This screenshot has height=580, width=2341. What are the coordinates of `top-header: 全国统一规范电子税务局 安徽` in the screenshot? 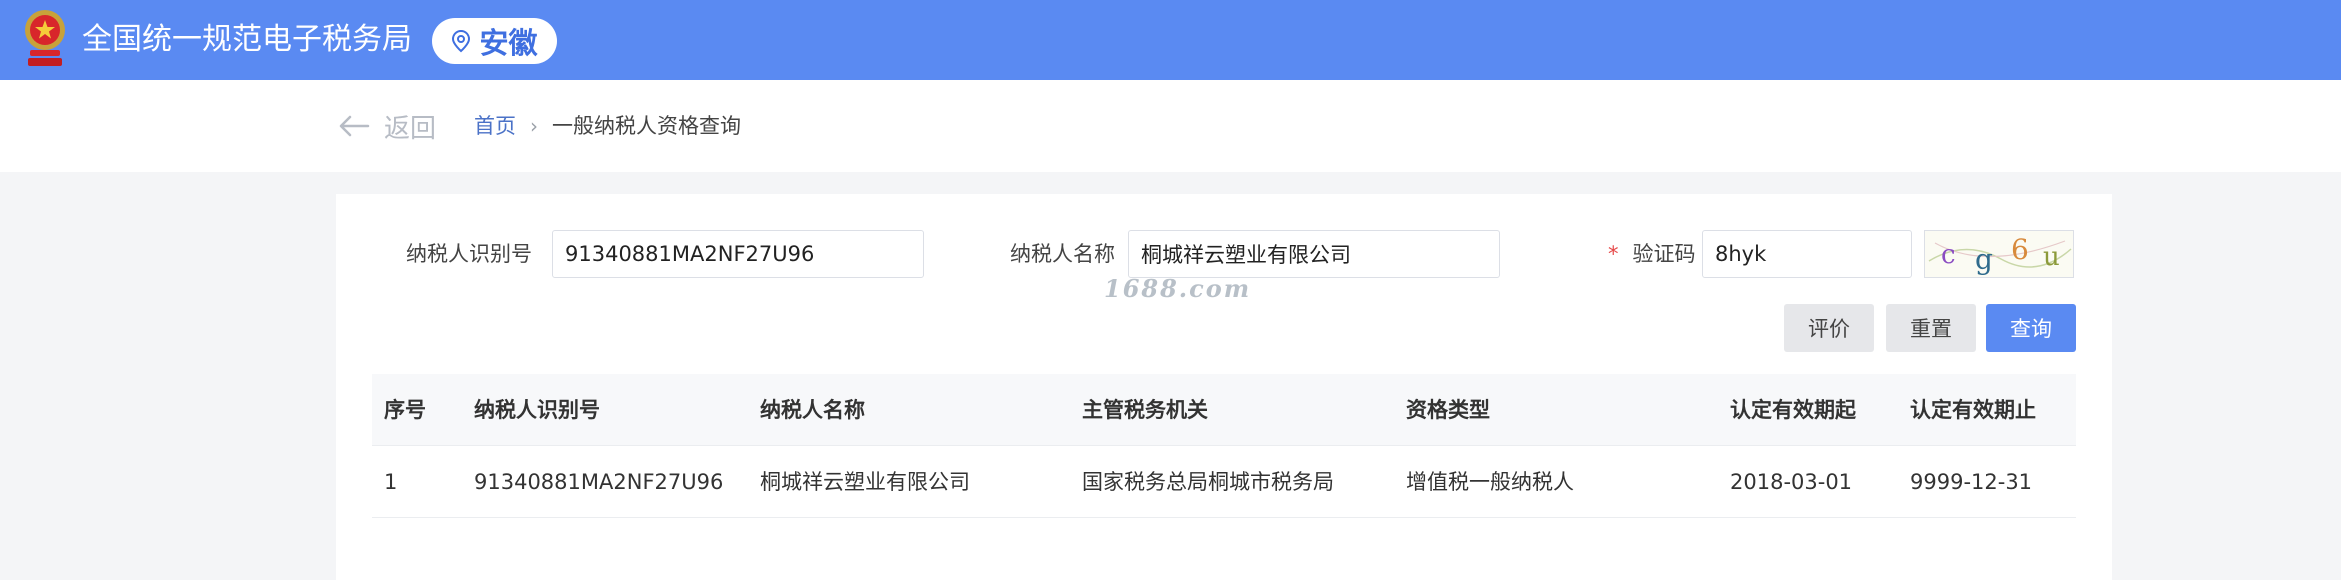 It's located at (1170, 40).